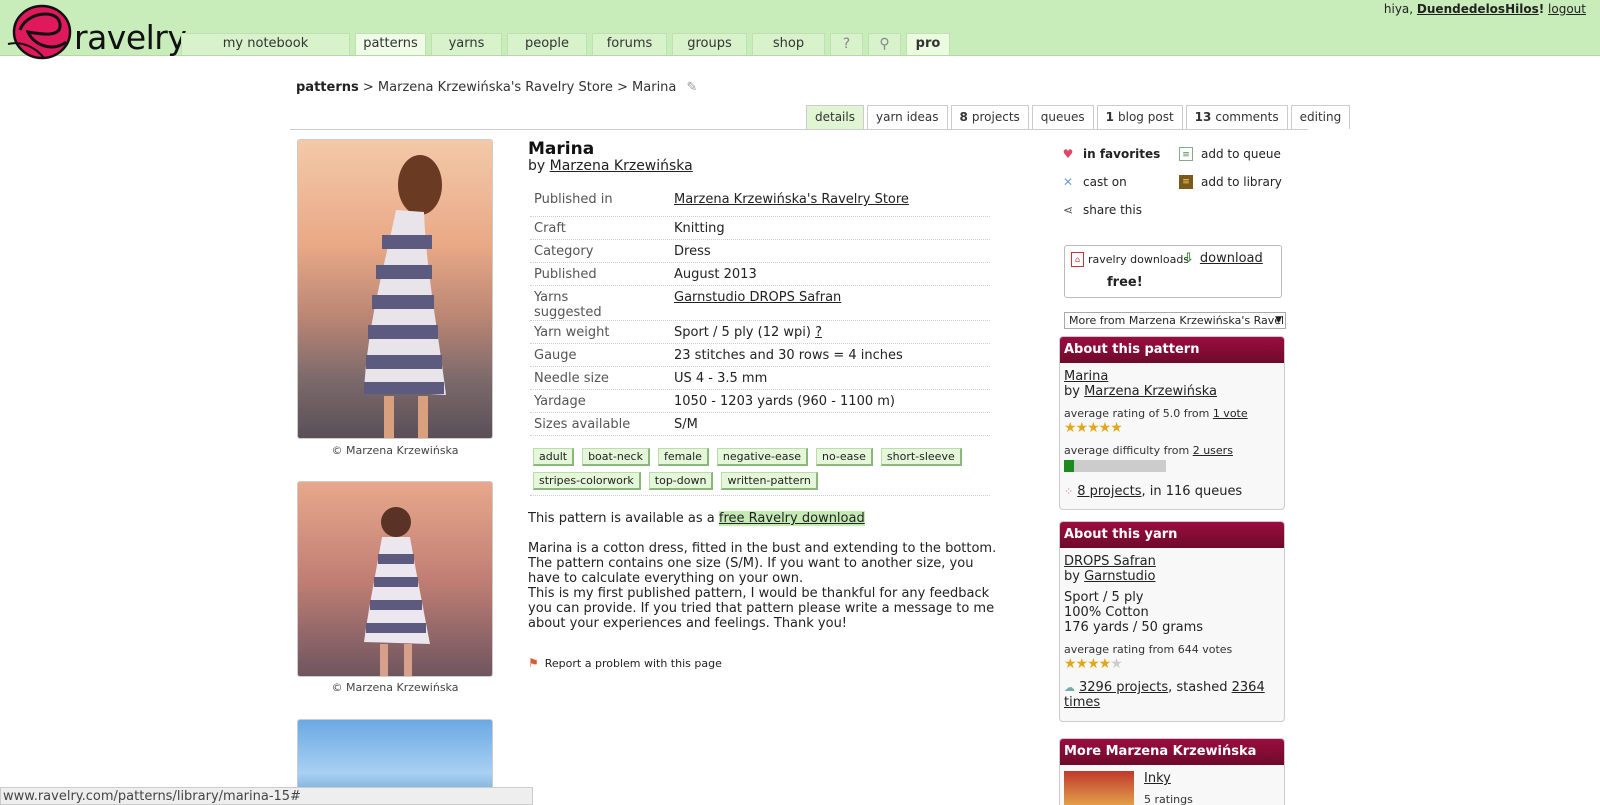 This screenshot has width=1600, height=805. Describe the element at coordinates (995, 117) in the screenshot. I see `tab-label: projects` at that location.